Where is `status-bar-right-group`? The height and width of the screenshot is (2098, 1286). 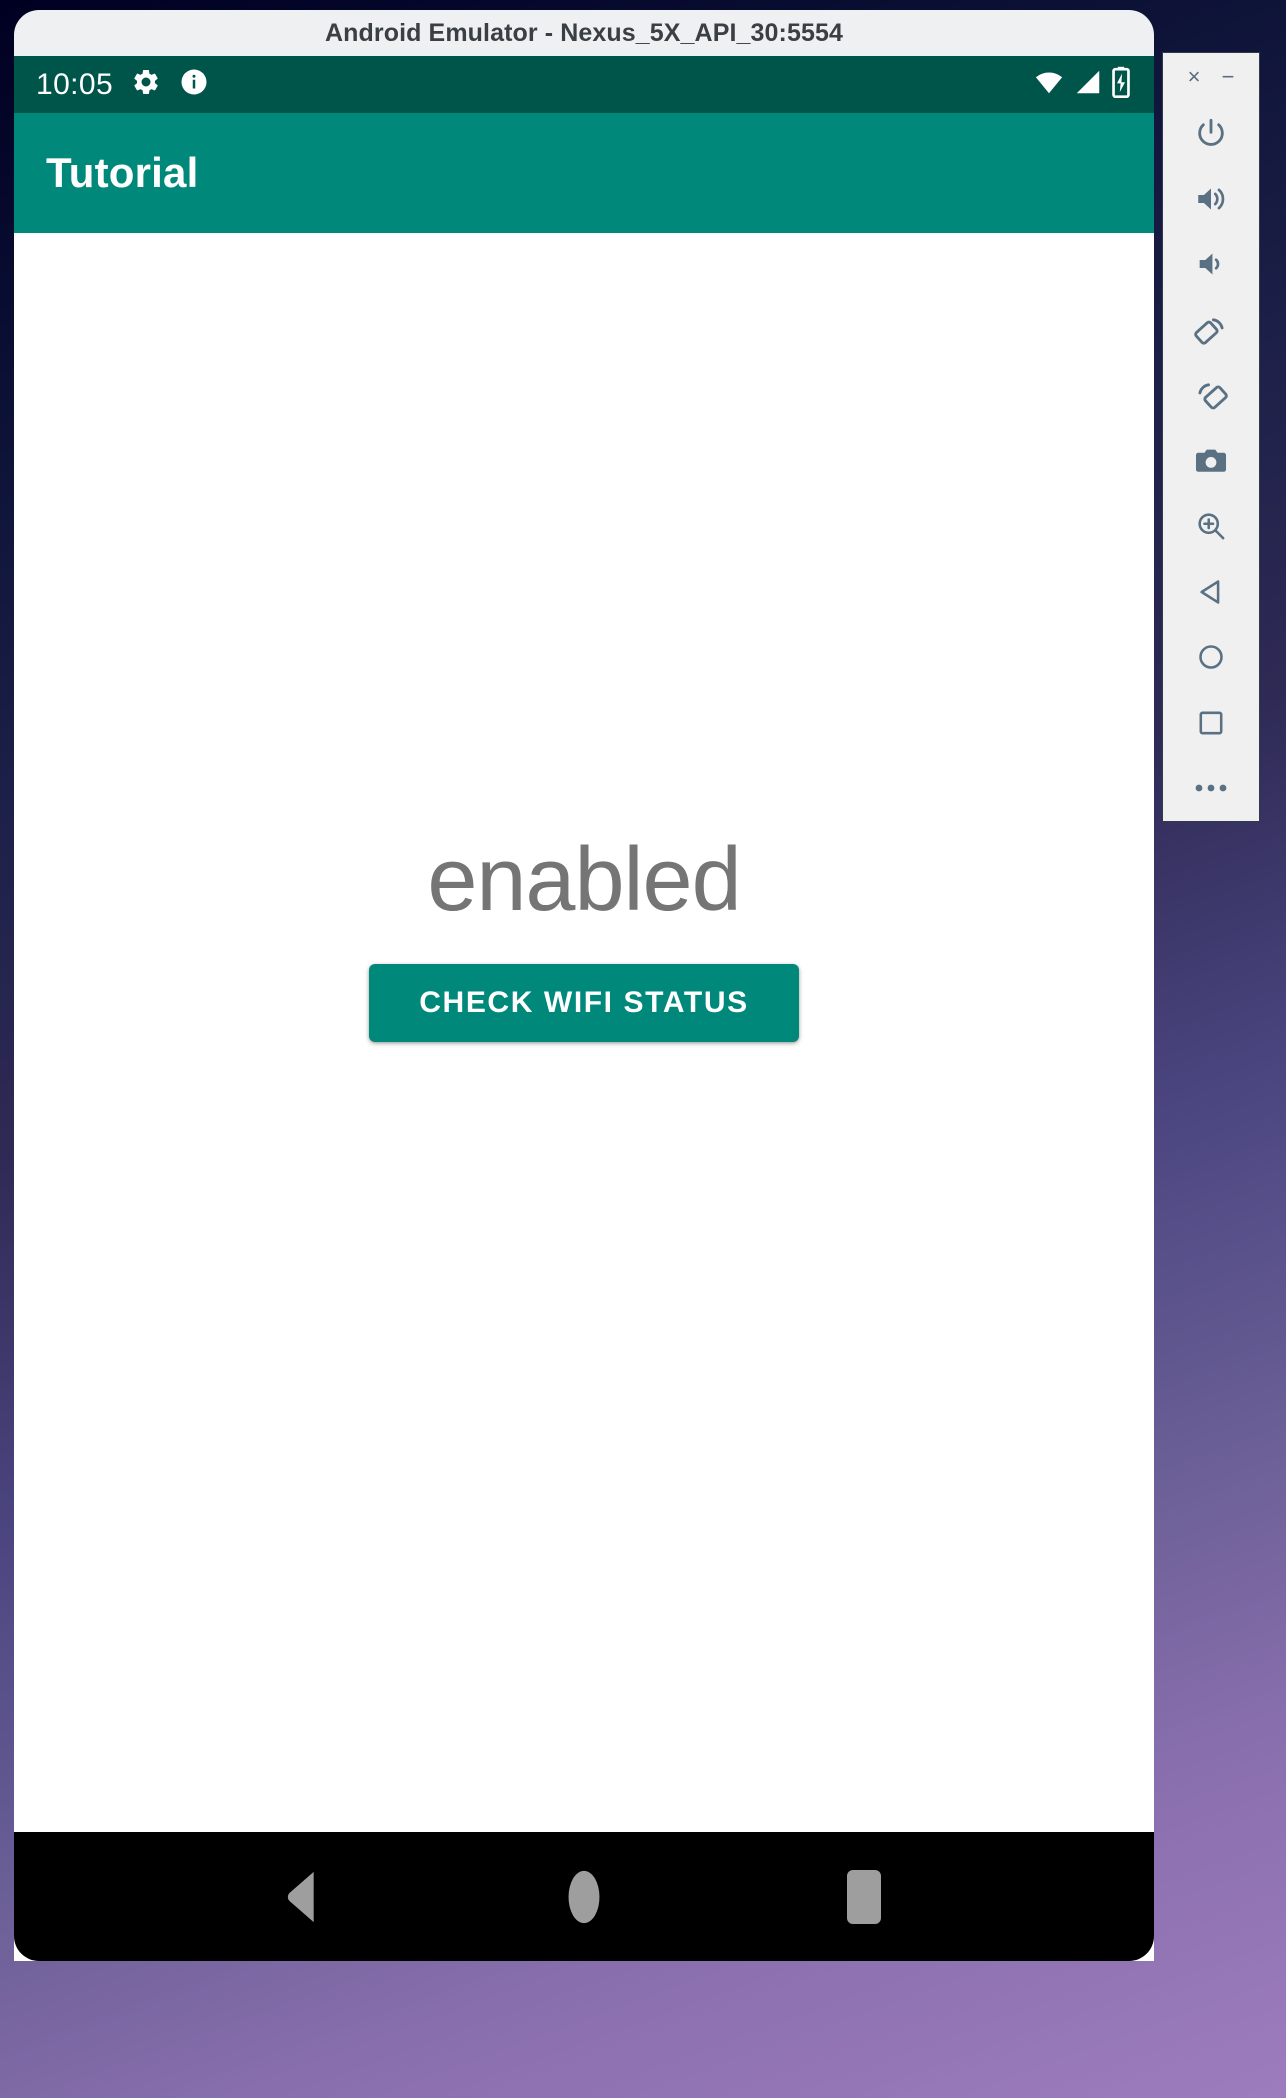 status-bar-right-group is located at coordinates (1082, 84).